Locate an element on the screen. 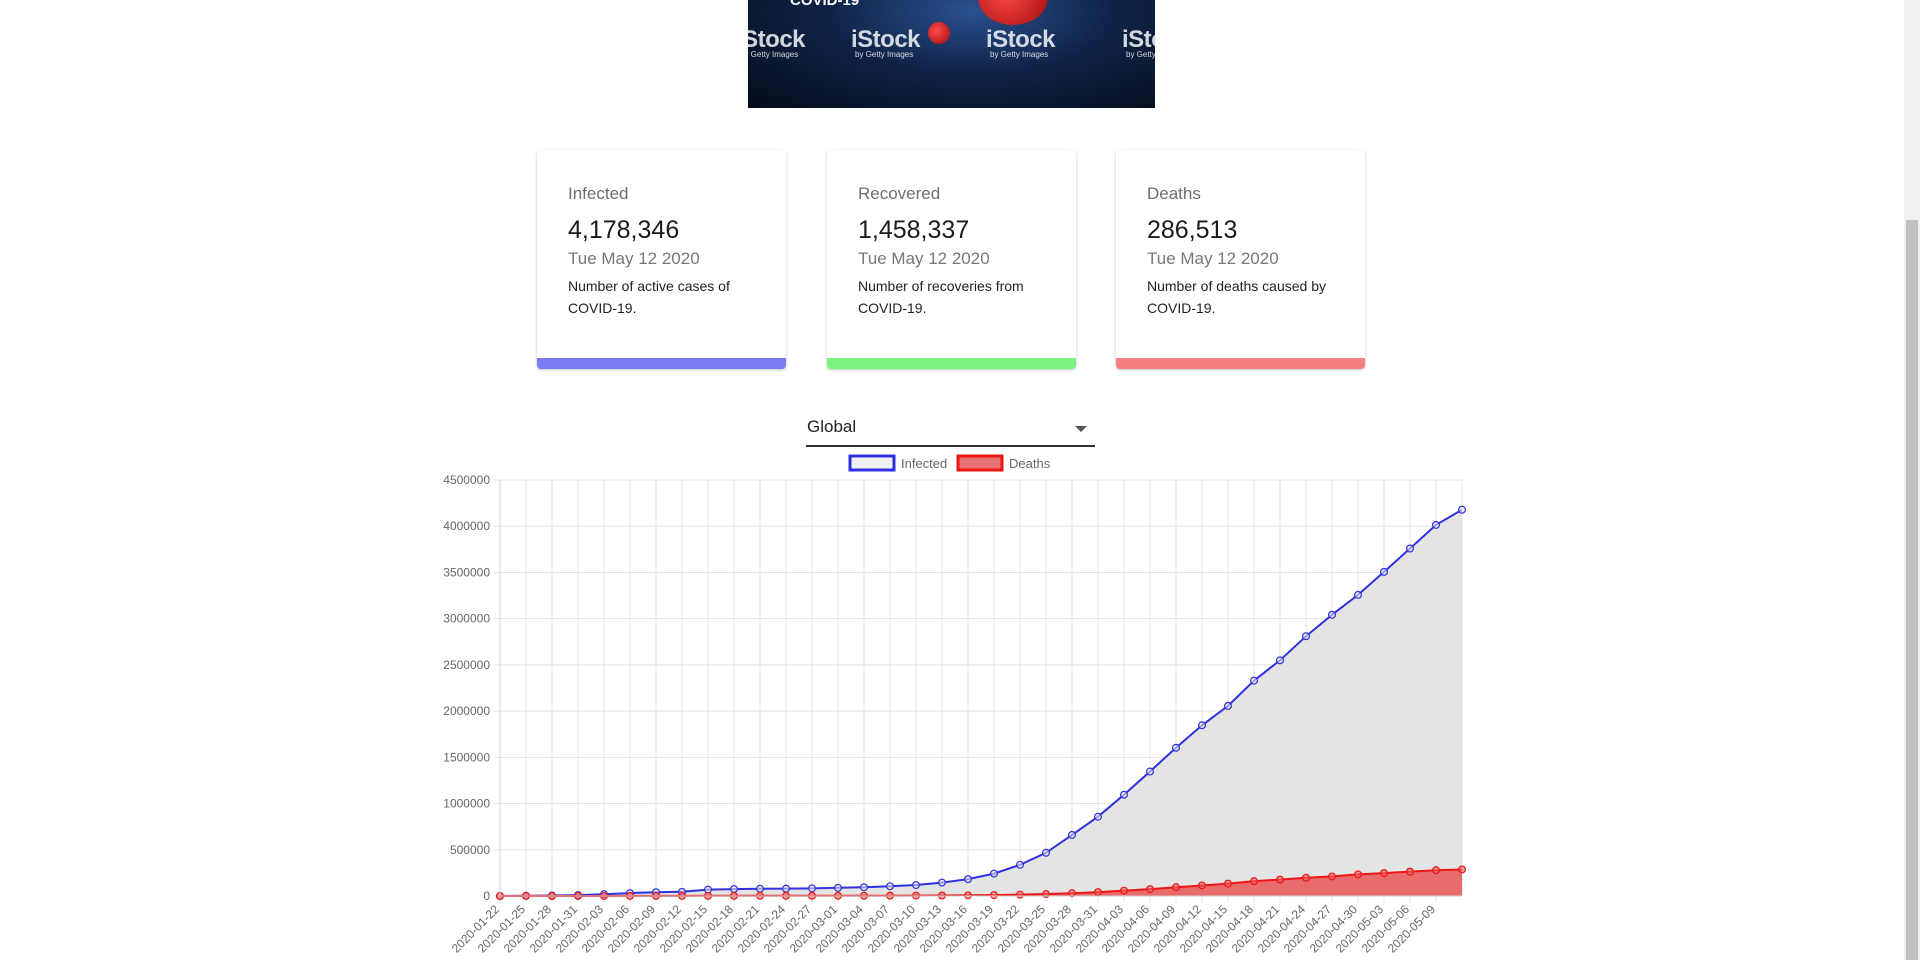  y-tick-label: 1500000 is located at coordinates (466, 757).